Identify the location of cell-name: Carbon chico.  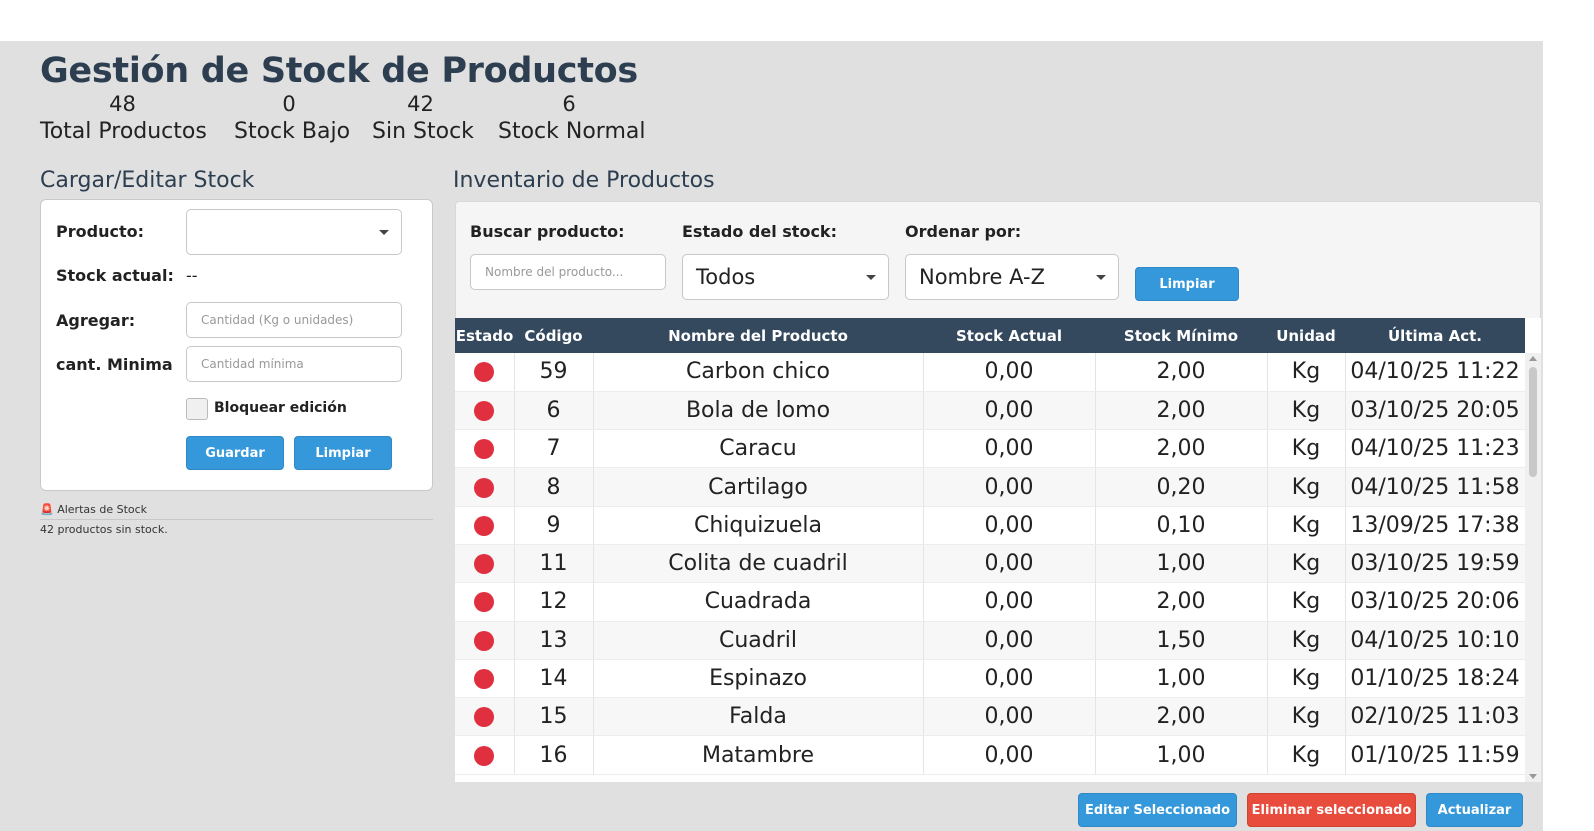
(758, 372).